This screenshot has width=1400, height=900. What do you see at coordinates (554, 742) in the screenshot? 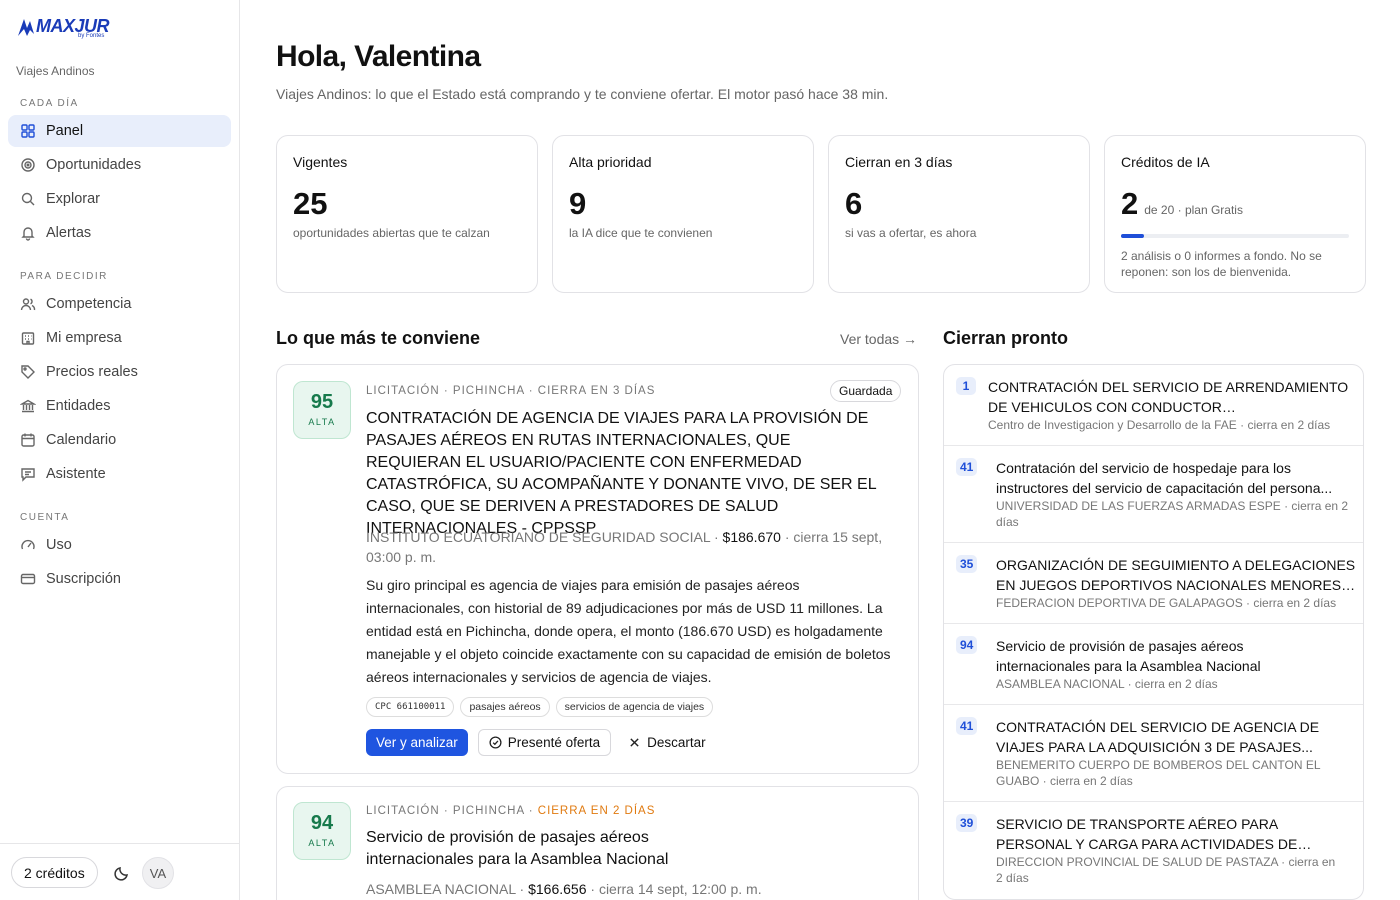
I see `offered-label: Presenté oferta` at bounding box center [554, 742].